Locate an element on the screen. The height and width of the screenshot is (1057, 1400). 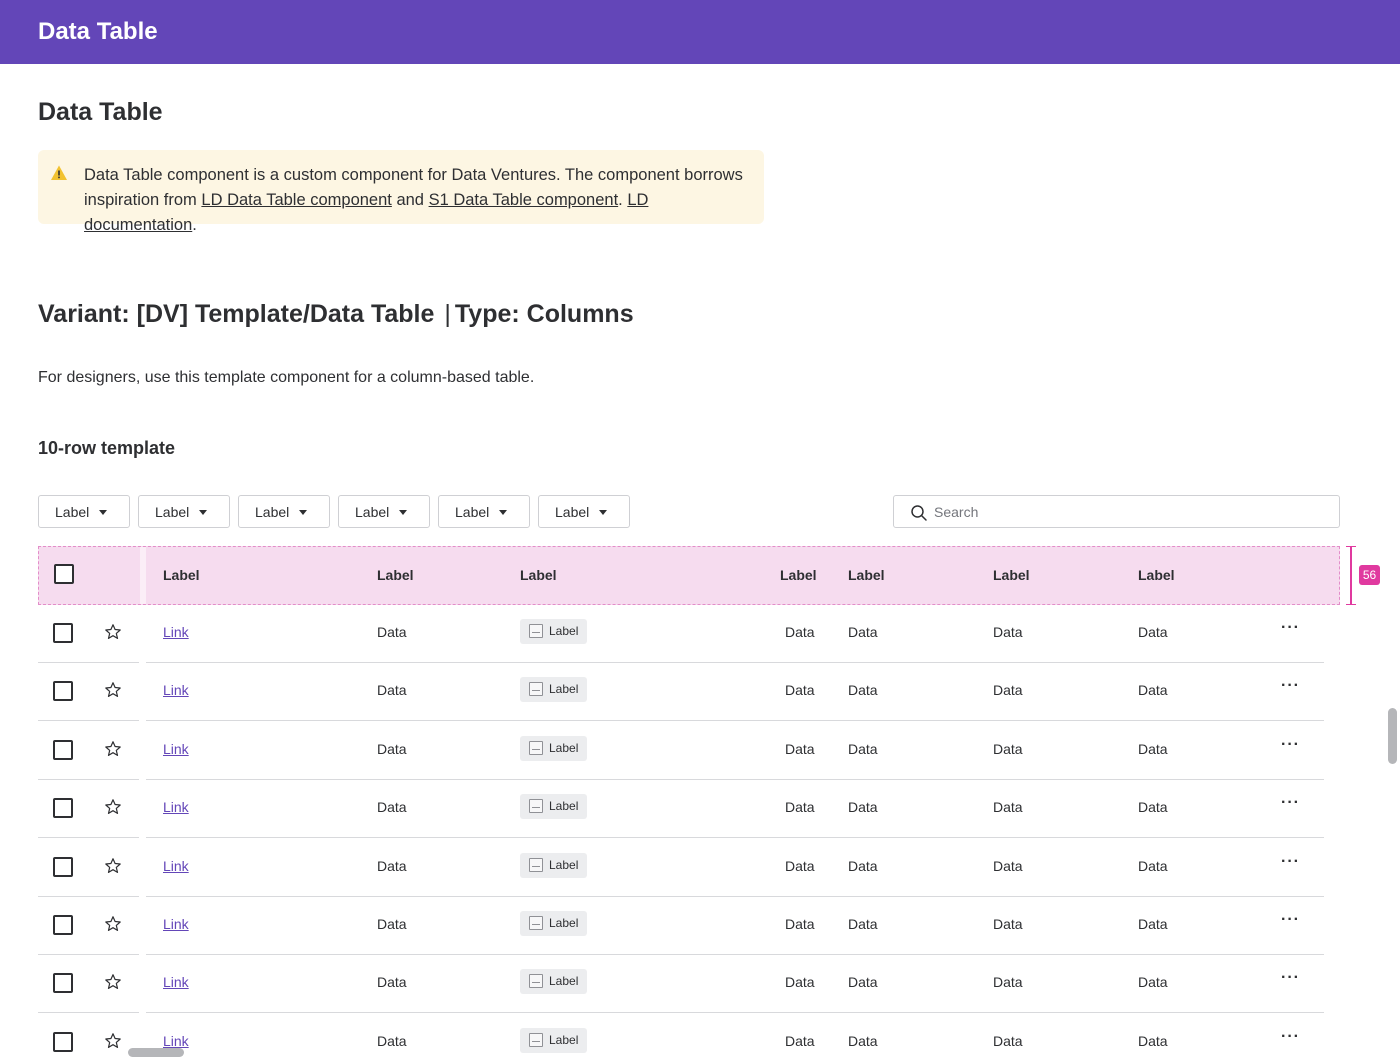
column-header-3: Label is located at coordinates (538, 575).